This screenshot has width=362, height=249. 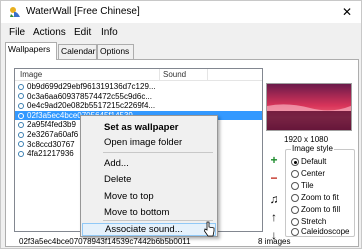 I want to click on menu-bar: File Actions Edit Info, so click(x=181, y=33).